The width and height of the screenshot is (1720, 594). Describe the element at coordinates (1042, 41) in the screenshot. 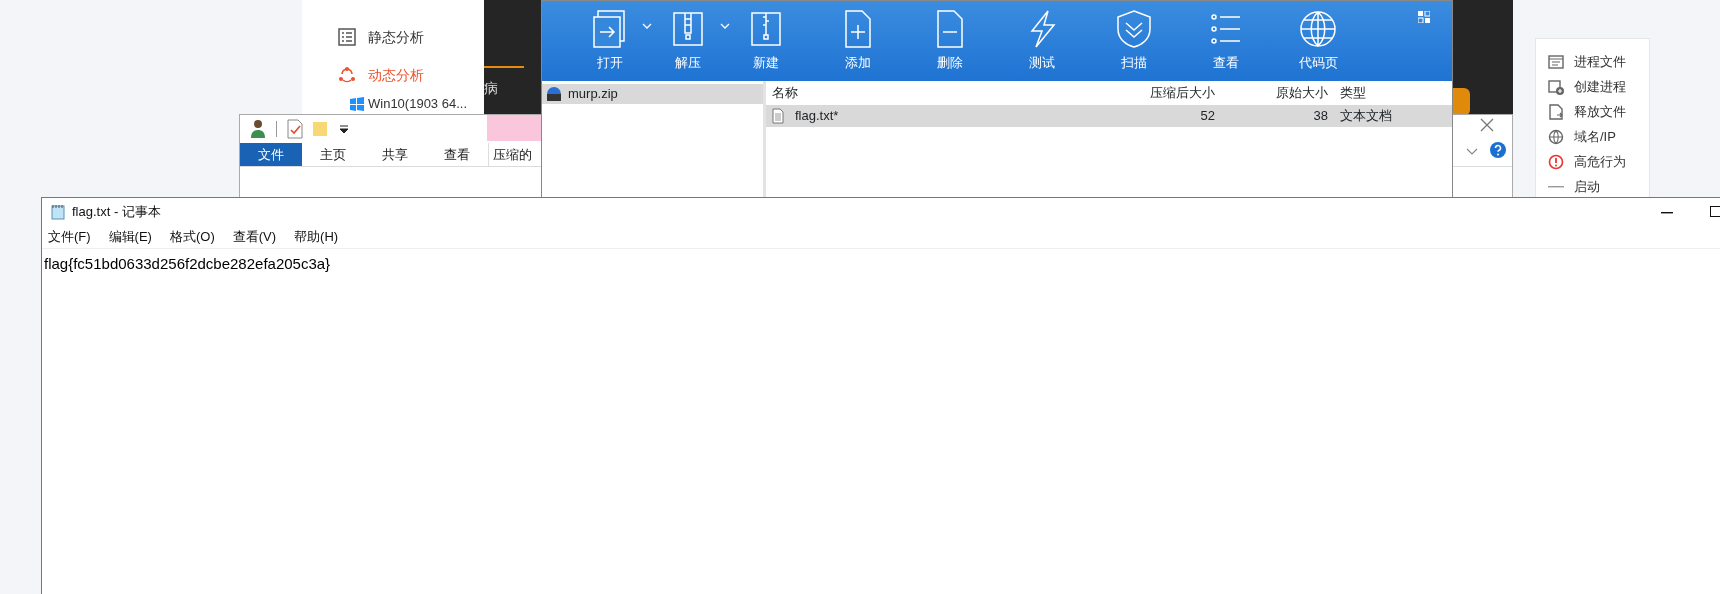

I see `toolbar-button: 测试` at that location.